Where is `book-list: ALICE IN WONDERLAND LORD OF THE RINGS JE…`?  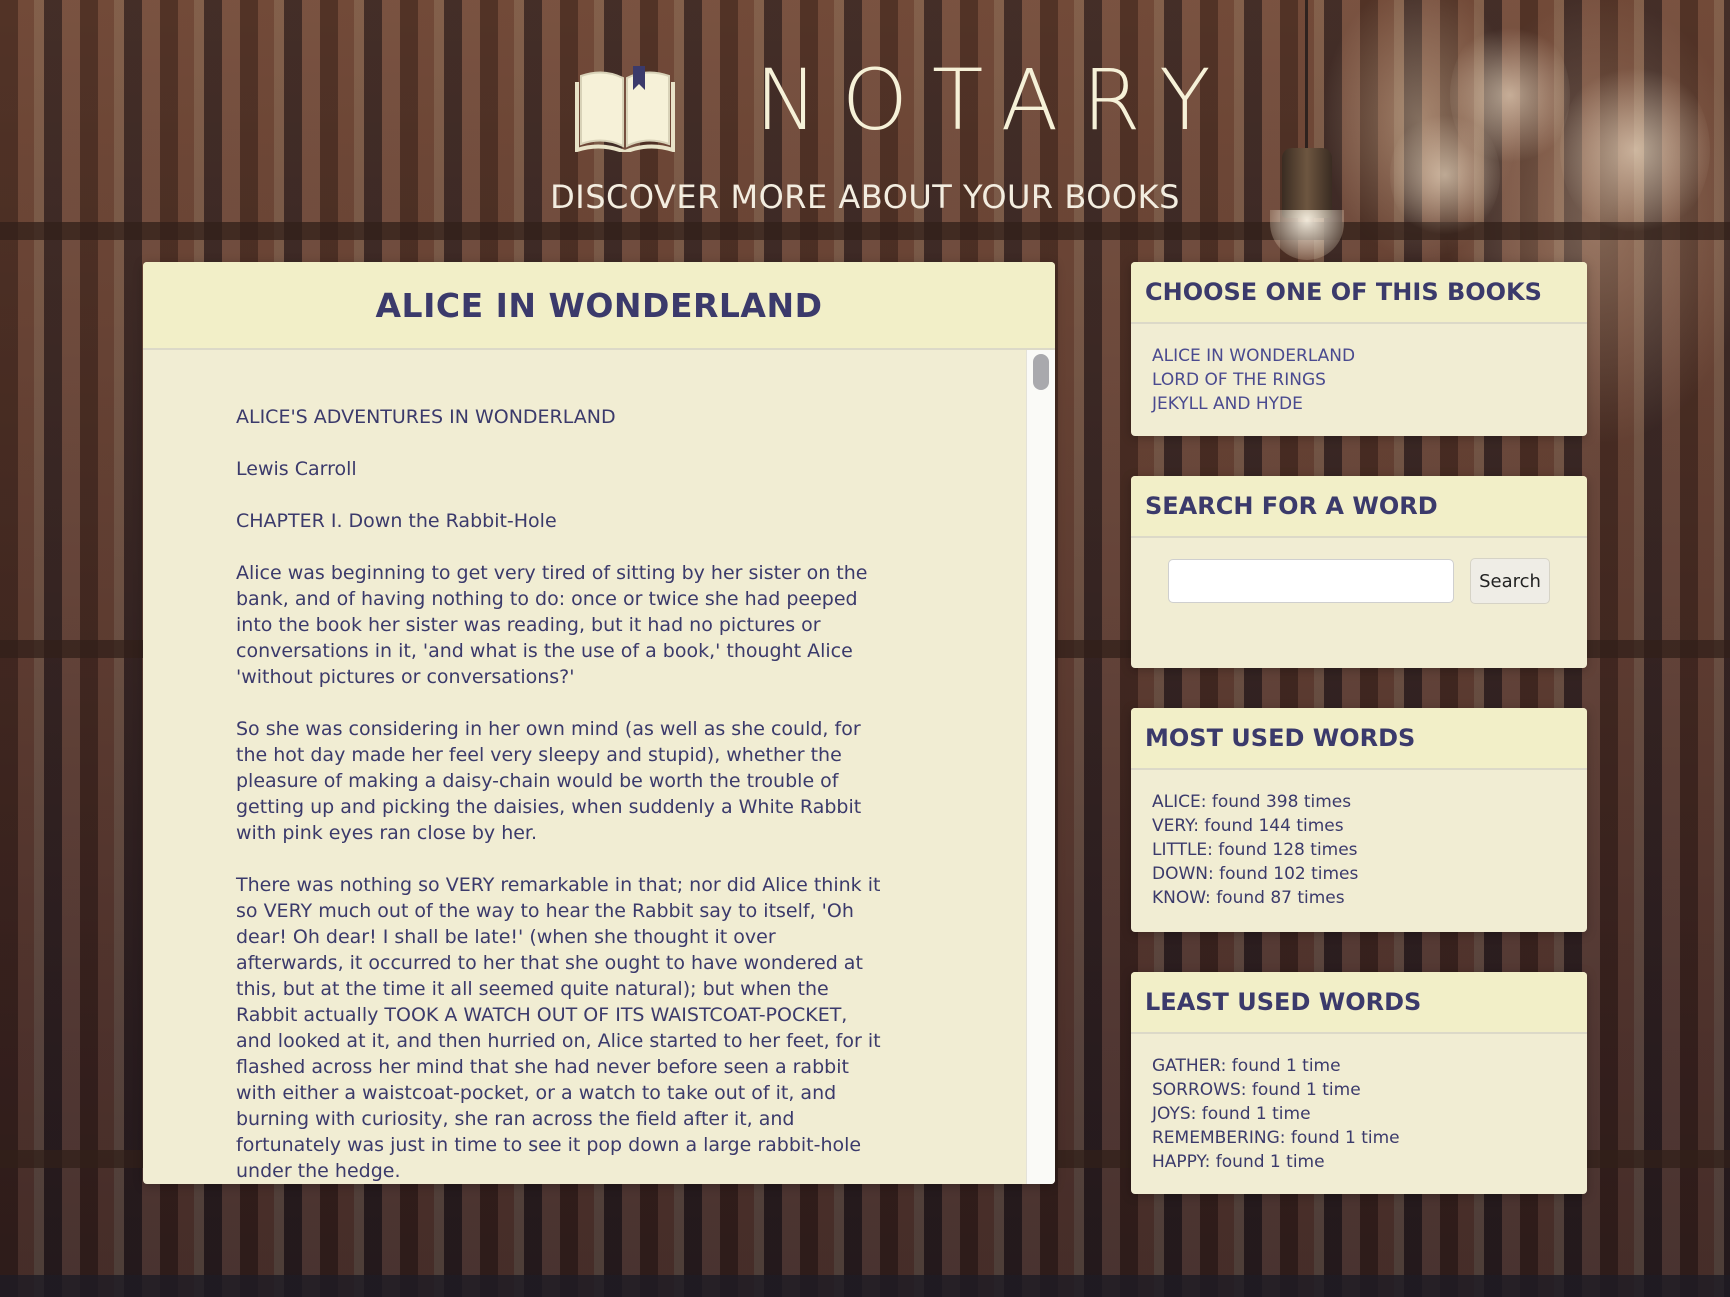 book-list: ALICE IN WONDERLAND LORD OF THE RINGS JE… is located at coordinates (1359, 370).